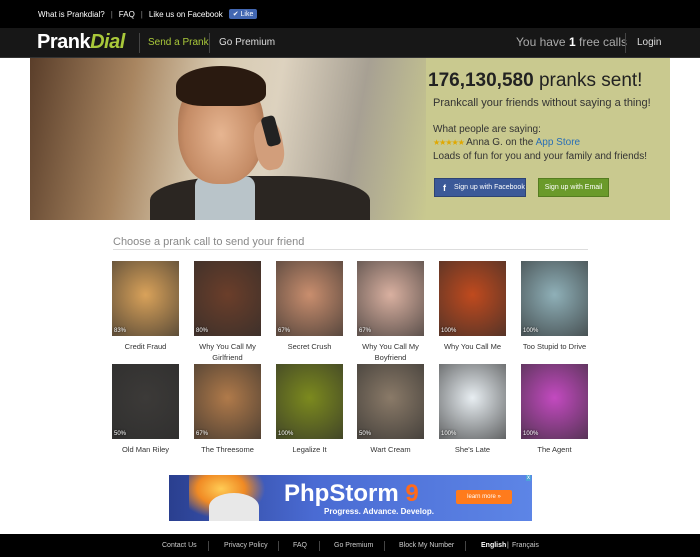  I want to click on free-calls-counter: You have 1 free calls, so click(571, 42).